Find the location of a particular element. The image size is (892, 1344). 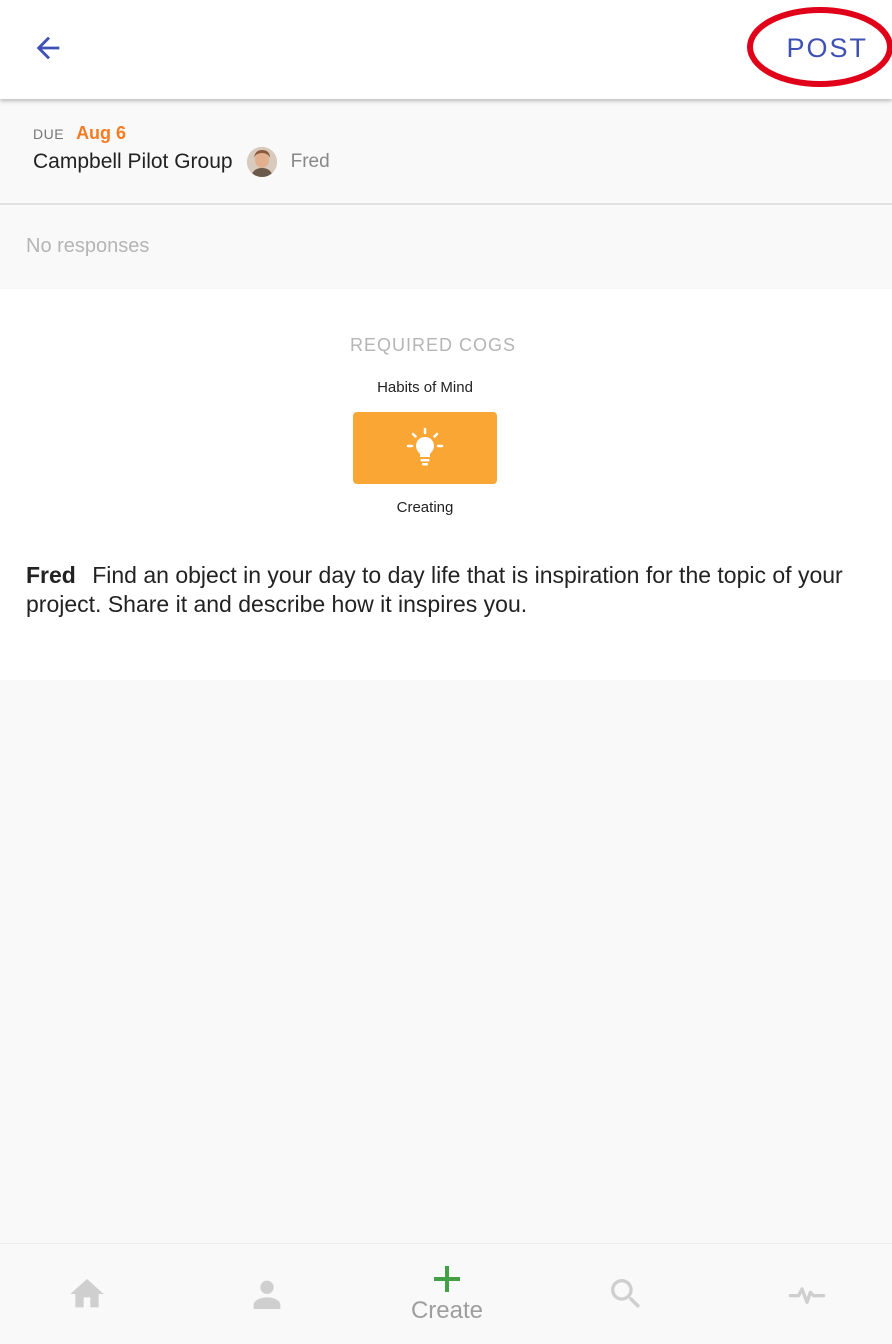

nav-home is located at coordinates (87, 1294).